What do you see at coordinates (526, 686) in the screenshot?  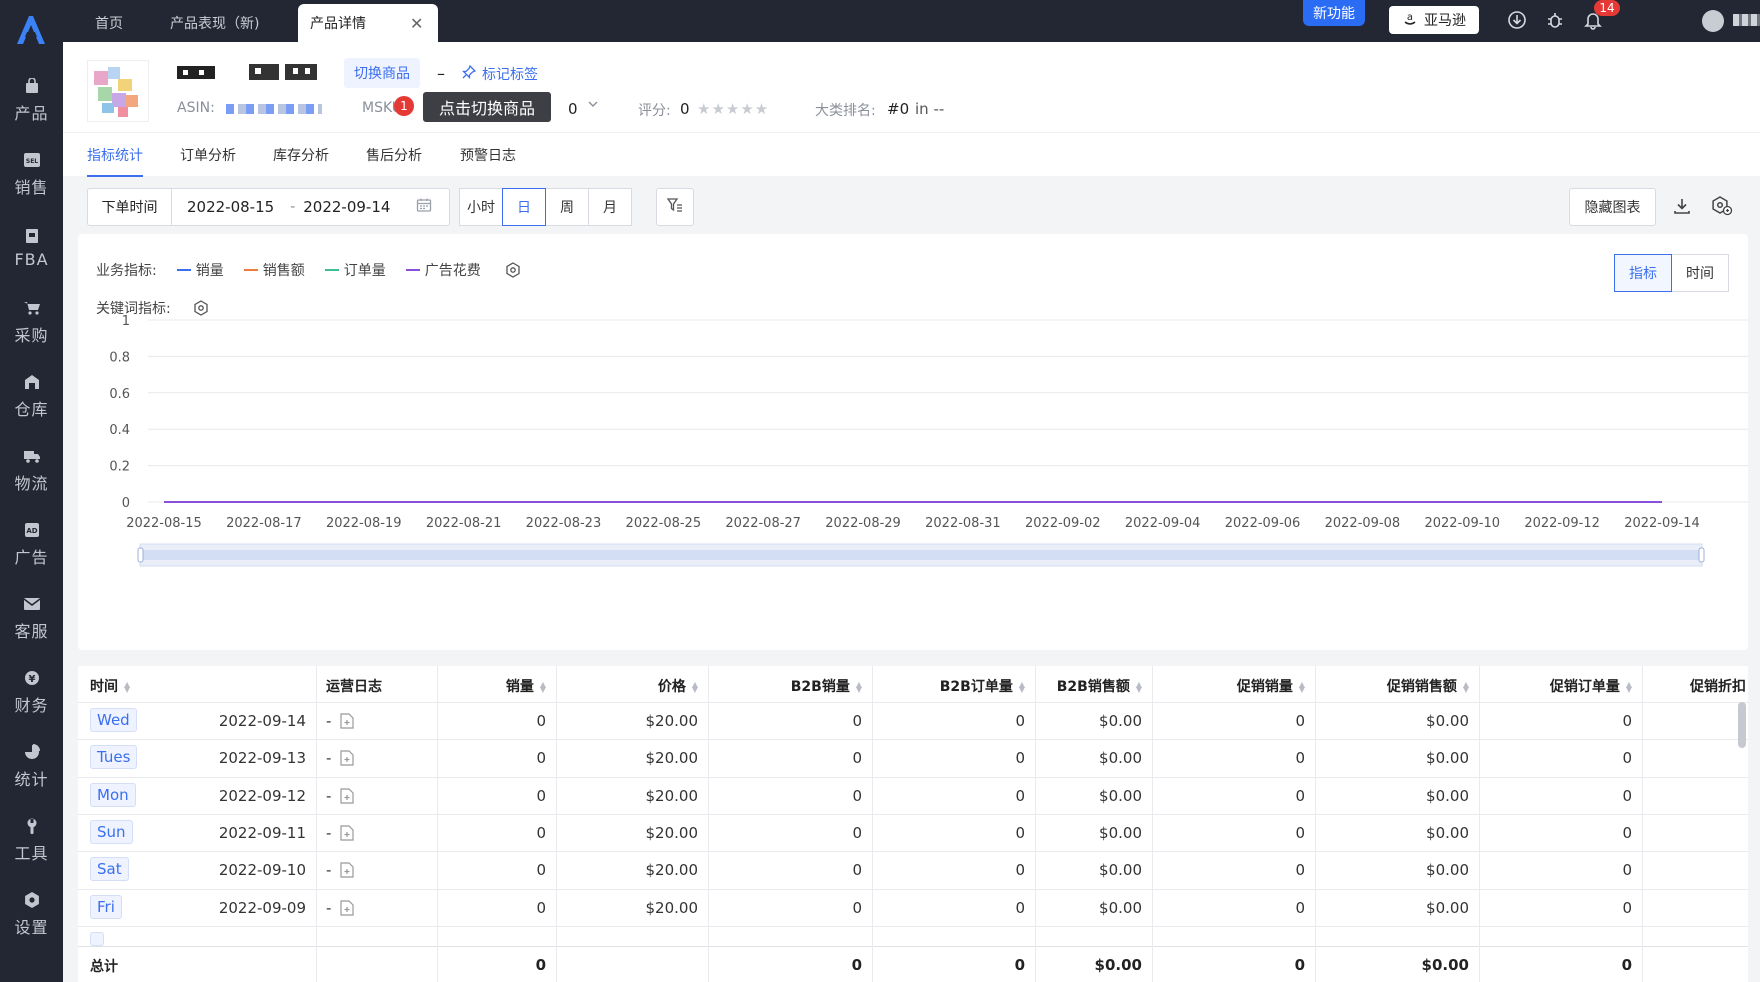 I see `col-header-qty: 销量 ▲ ▼` at bounding box center [526, 686].